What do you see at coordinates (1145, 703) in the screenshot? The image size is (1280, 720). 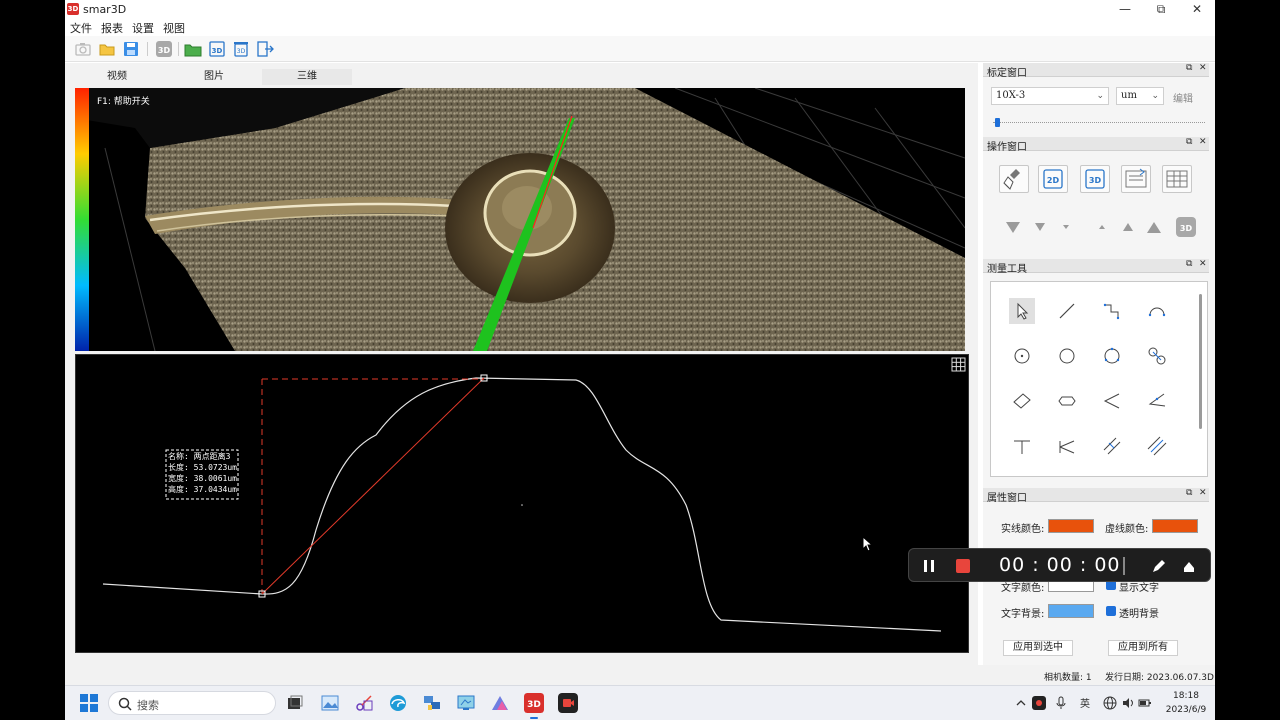 I see `battery-icon` at bounding box center [1145, 703].